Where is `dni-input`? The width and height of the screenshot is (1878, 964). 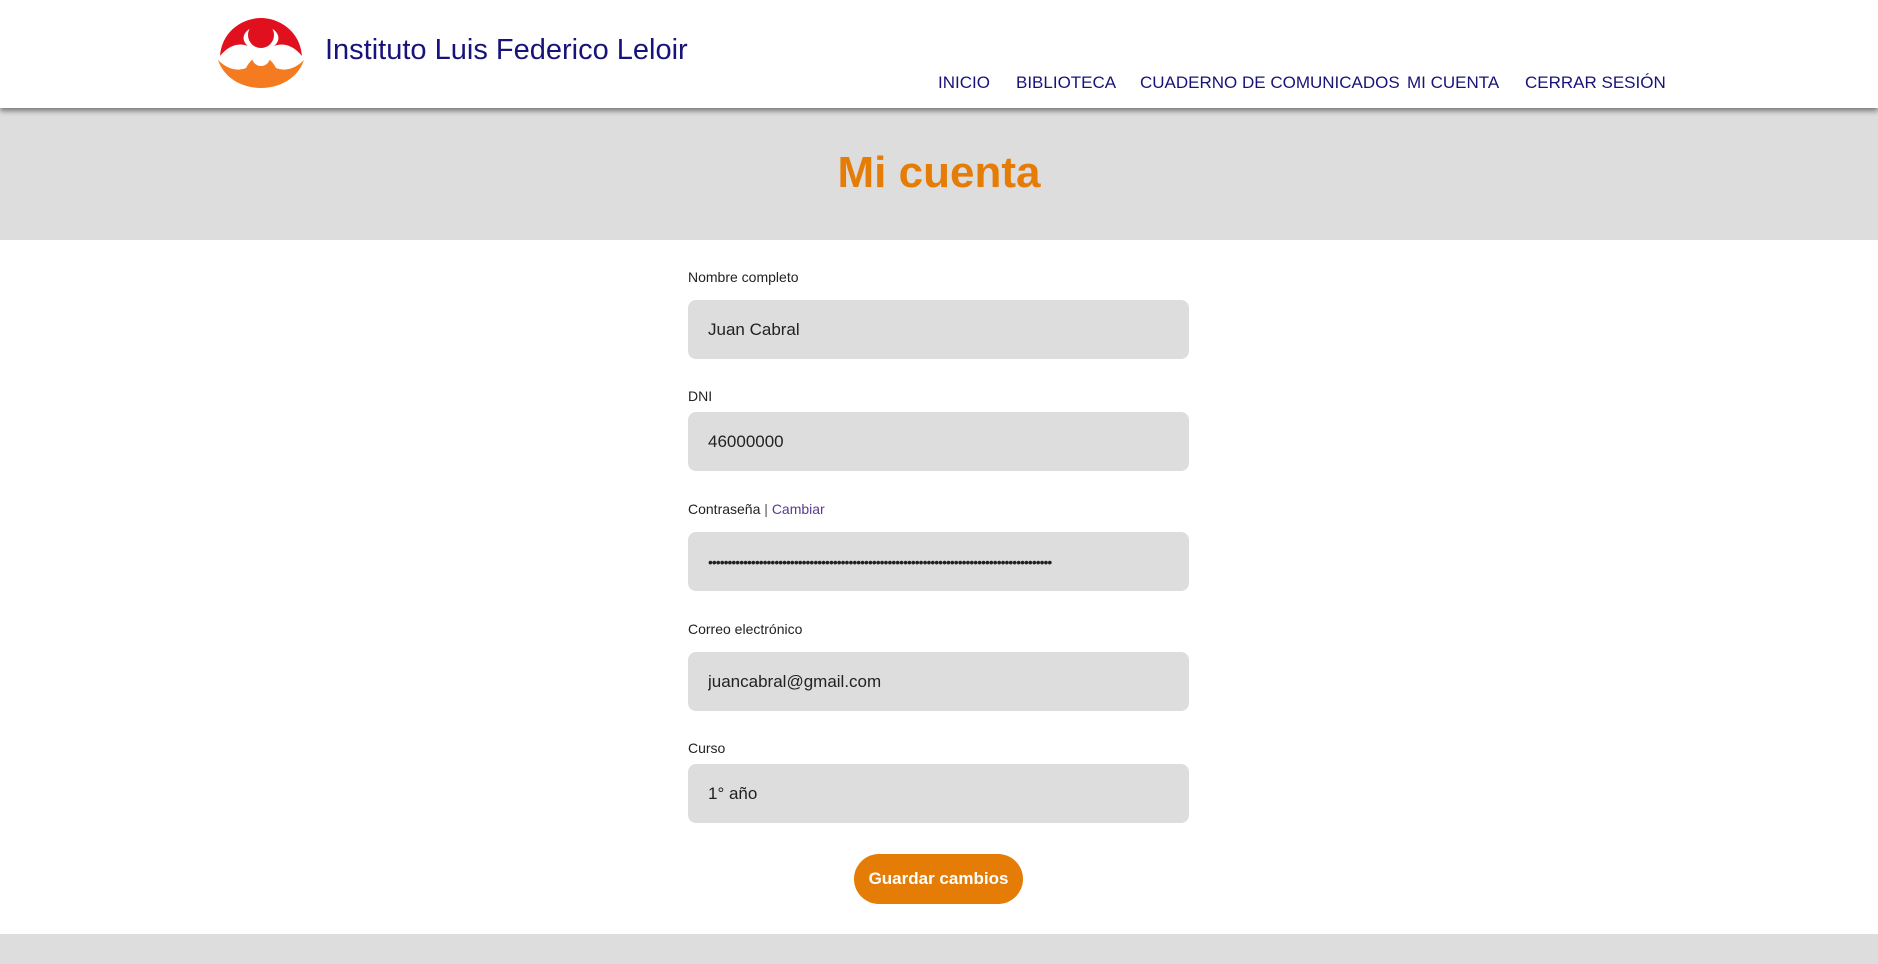
dni-input is located at coordinates (938, 441).